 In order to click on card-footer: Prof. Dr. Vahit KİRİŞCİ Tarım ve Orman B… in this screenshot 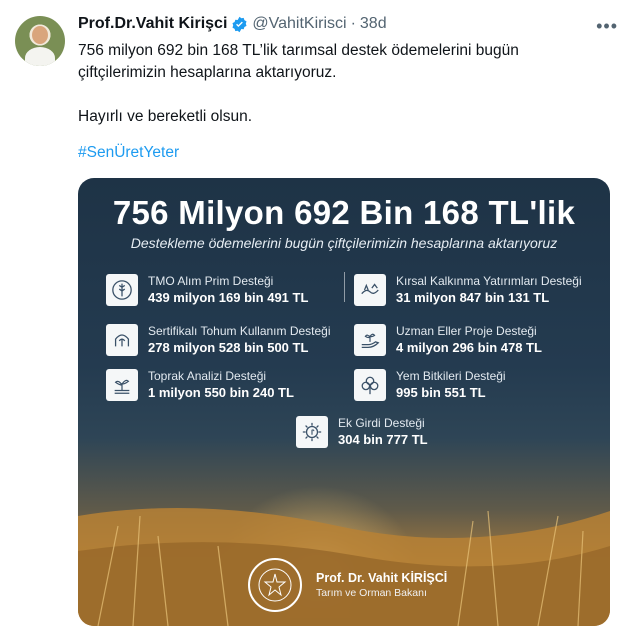, I will do `click(347, 585)`.